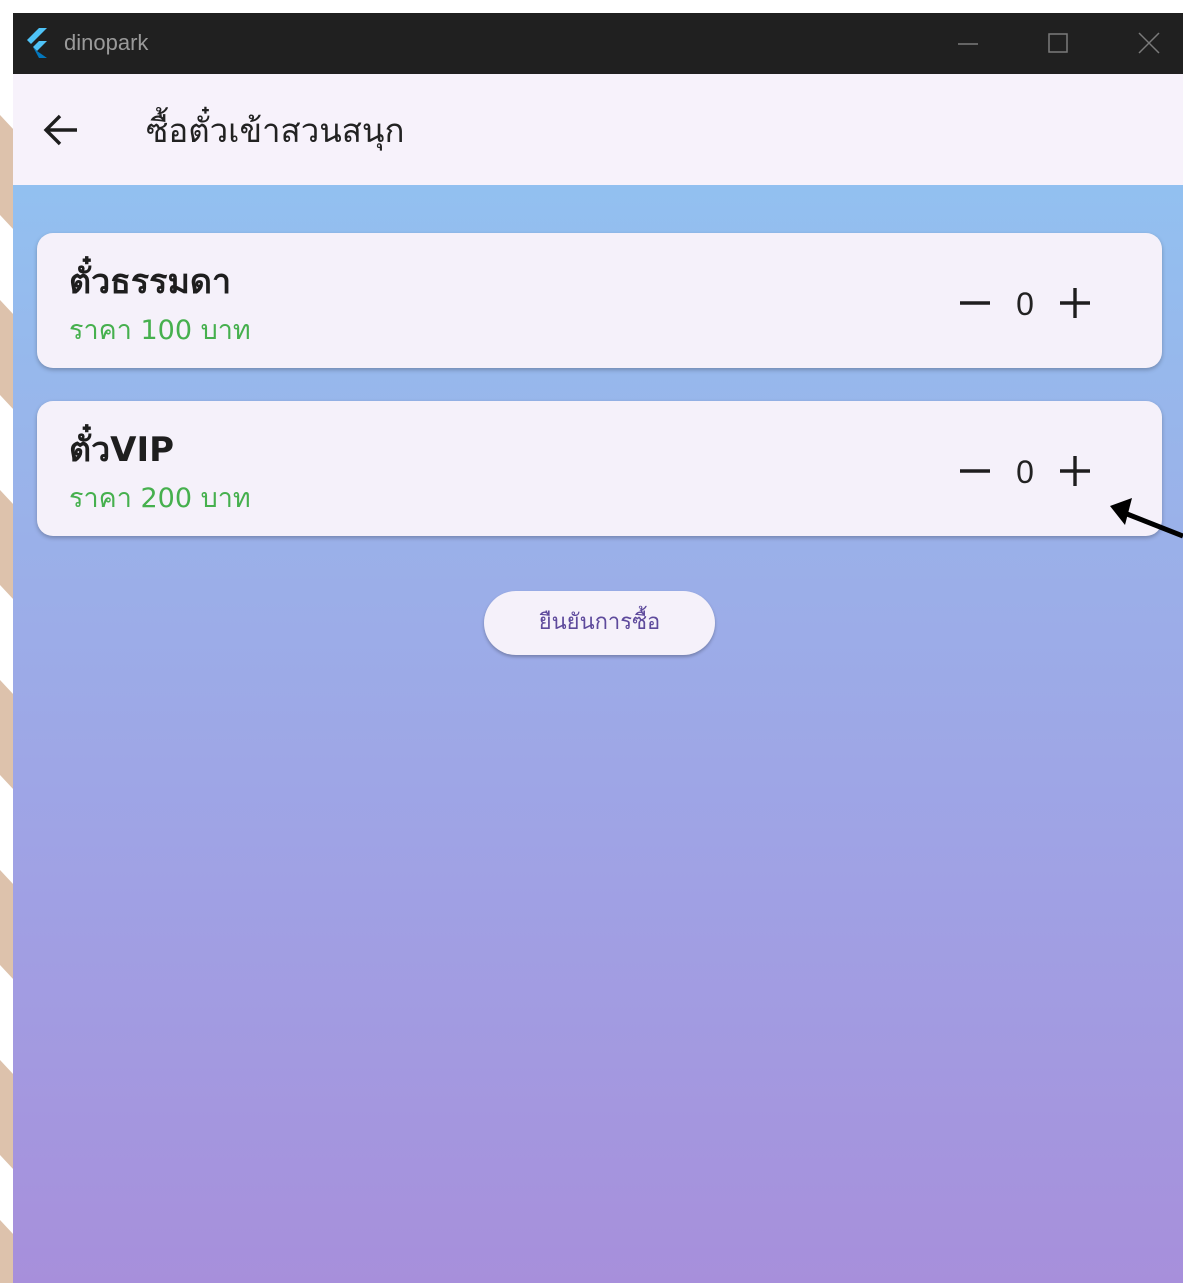  What do you see at coordinates (598, 43) in the screenshot?
I see `window-titlebar: dinopark` at bounding box center [598, 43].